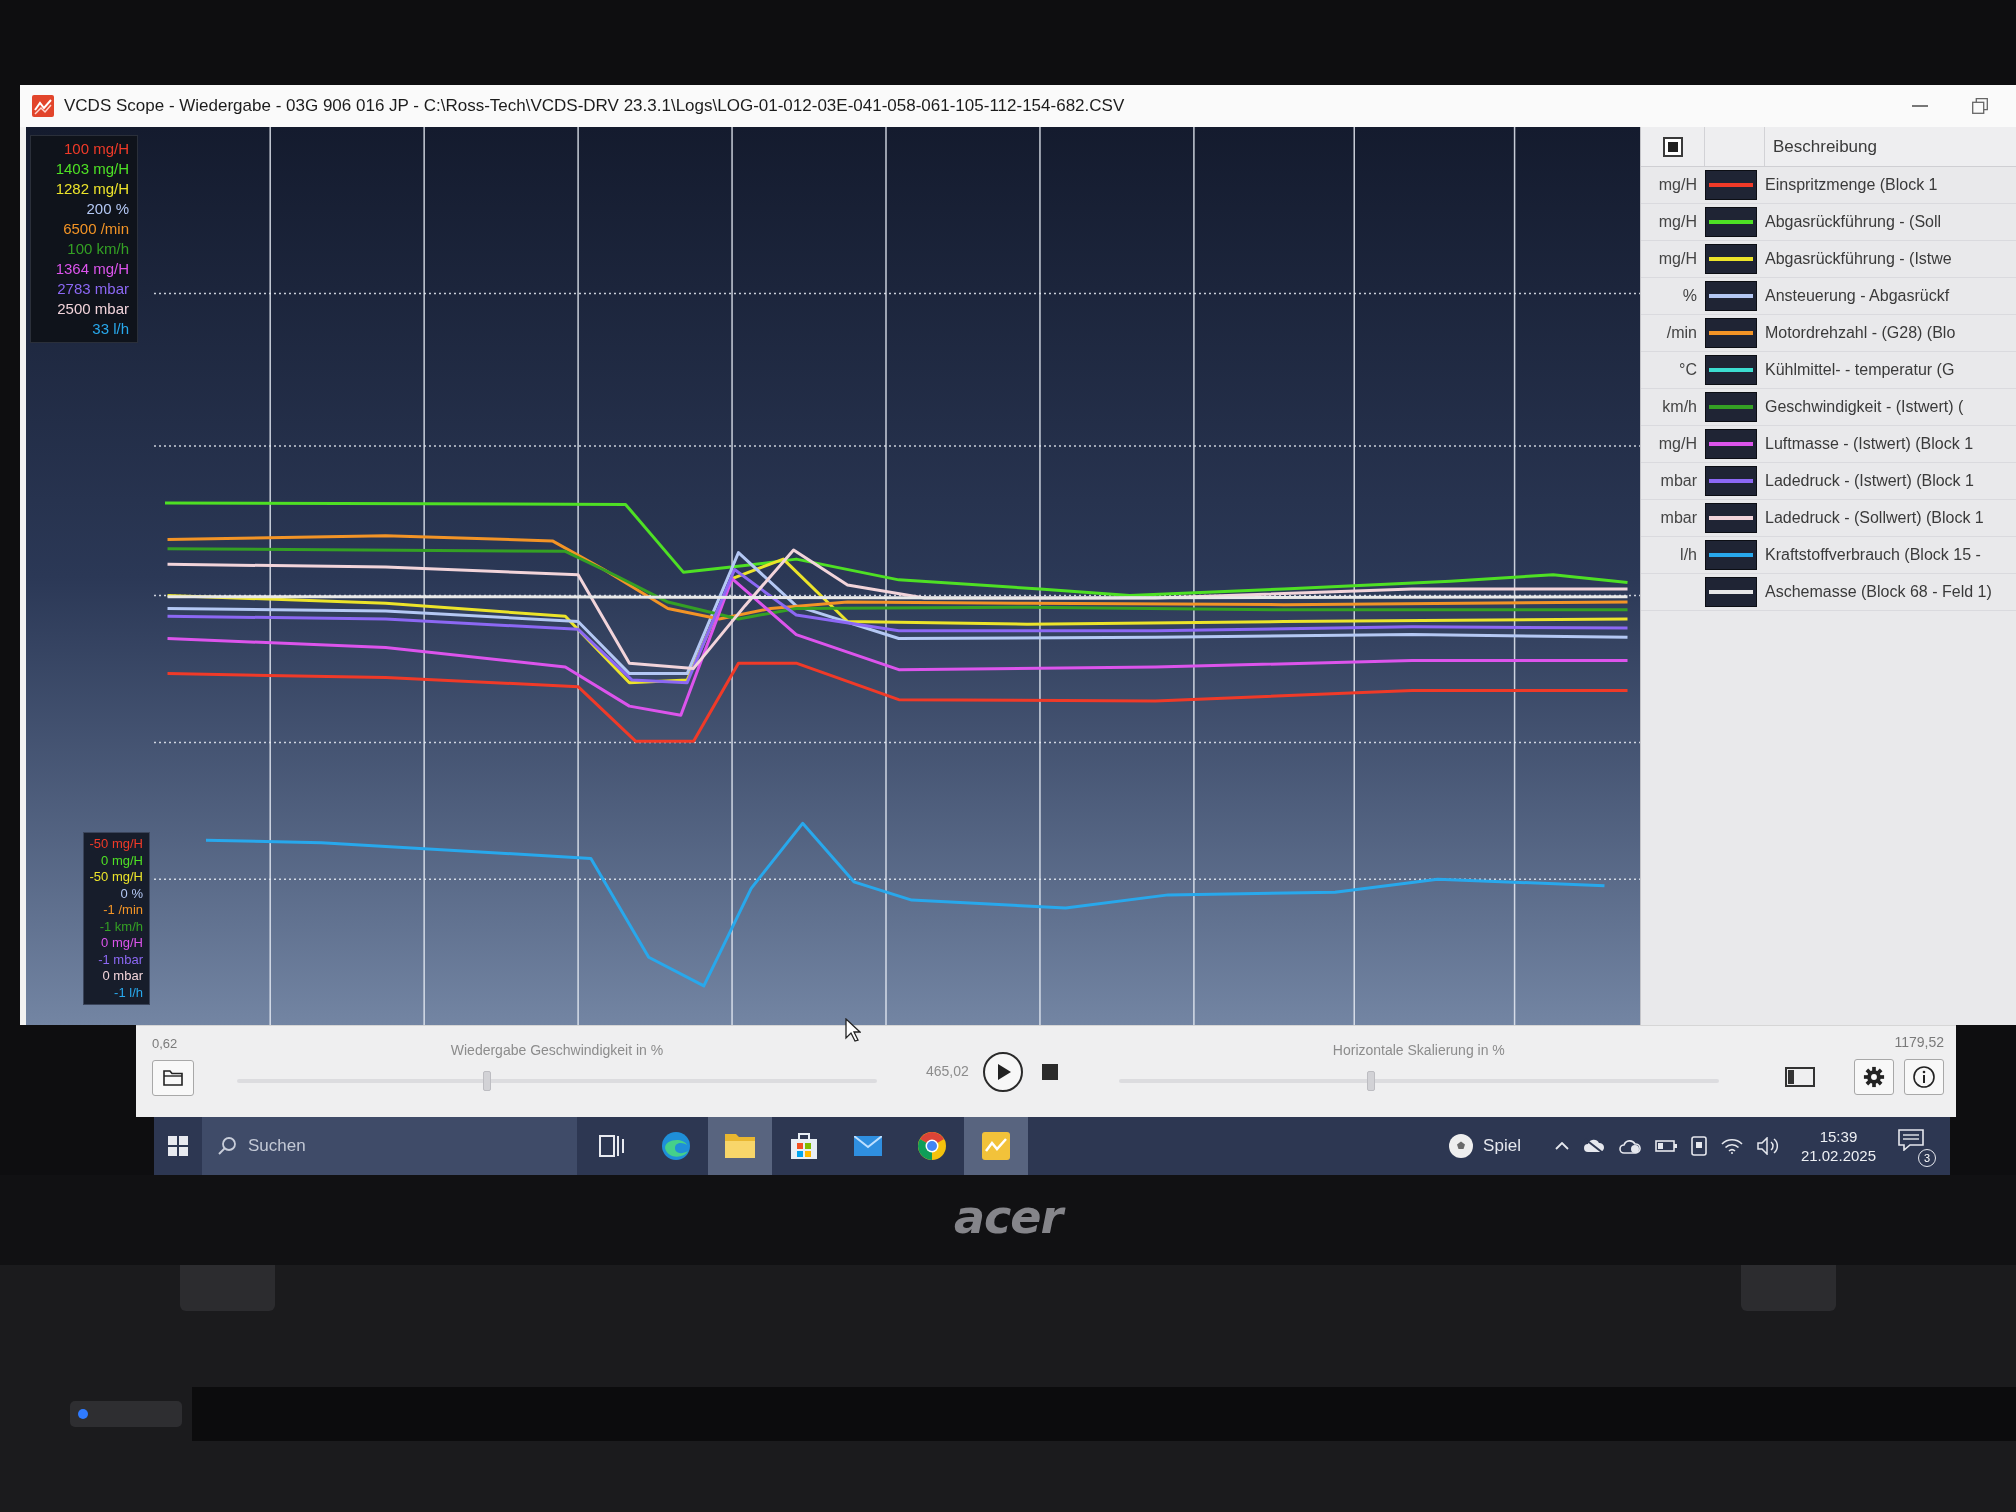 The image size is (2016, 1512). What do you see at coordinates (868, 1146) in the screenshot?
I see `envelope-icon` at bounding box center [868, 1146].